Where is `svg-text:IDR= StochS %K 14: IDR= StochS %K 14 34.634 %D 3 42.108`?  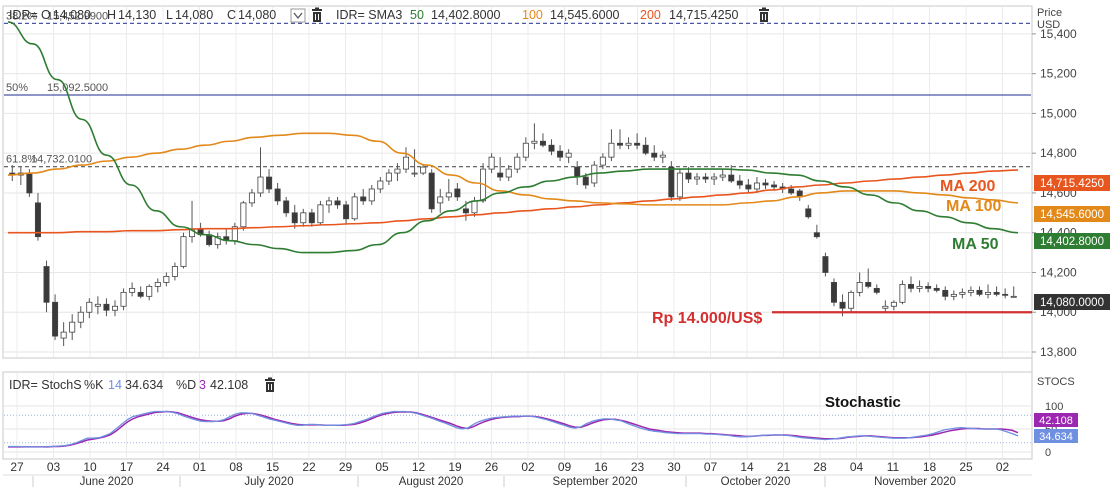 svg-text:IDR= StochS %K 14: IDR= StochS %K 14 34.634 %D 3 42.108 is located at coordinates (128, 385).